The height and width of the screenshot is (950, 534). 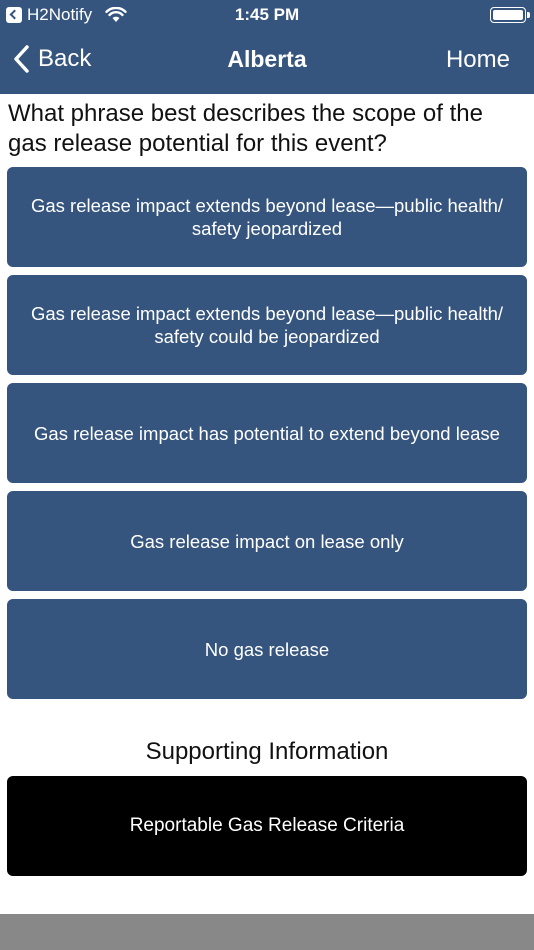 I want to click on option-button-5: No gas release, so click(x=267, y=649).